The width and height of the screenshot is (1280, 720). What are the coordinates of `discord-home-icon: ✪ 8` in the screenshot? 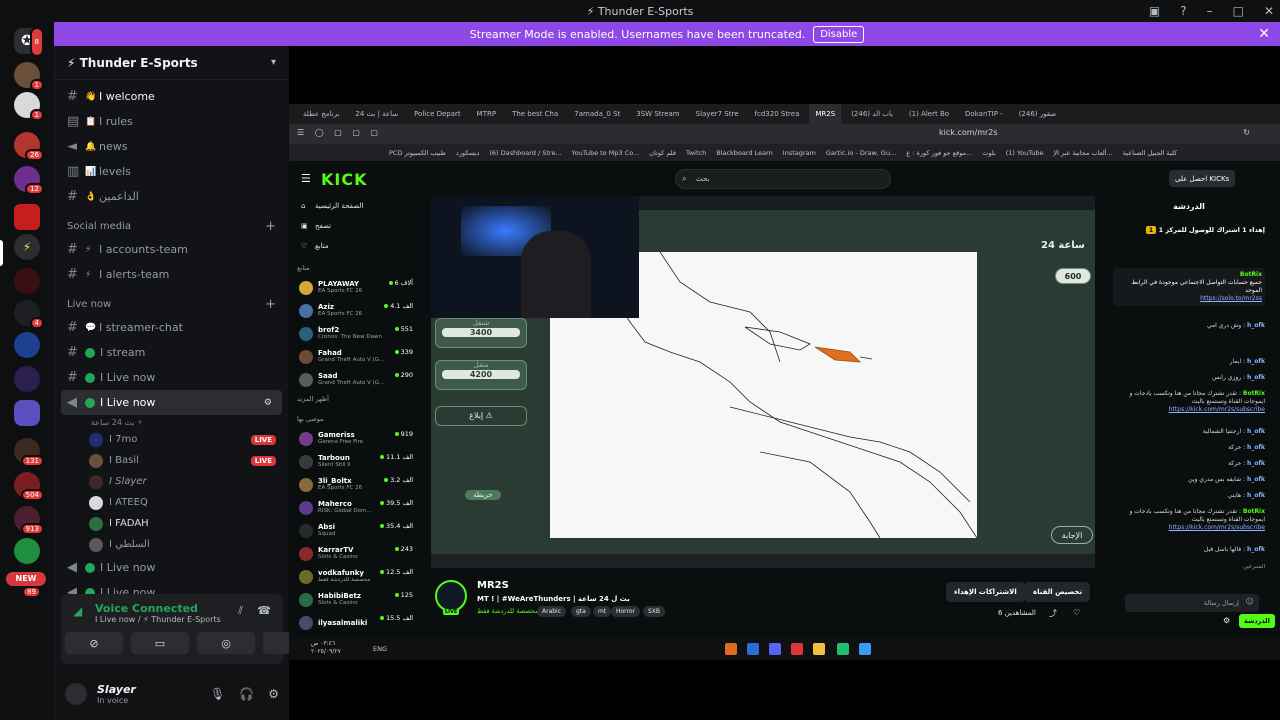 It's located at (29, 42).